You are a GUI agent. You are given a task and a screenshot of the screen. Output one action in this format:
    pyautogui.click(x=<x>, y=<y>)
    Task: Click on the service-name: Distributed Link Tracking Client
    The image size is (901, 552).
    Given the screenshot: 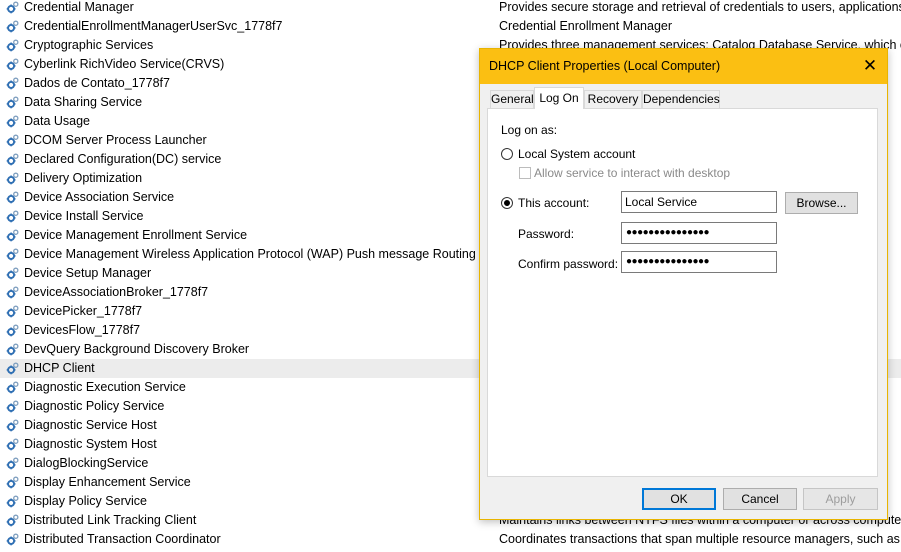 What is the action you would take?
    pyautogui.click(x=110, y=520)
    